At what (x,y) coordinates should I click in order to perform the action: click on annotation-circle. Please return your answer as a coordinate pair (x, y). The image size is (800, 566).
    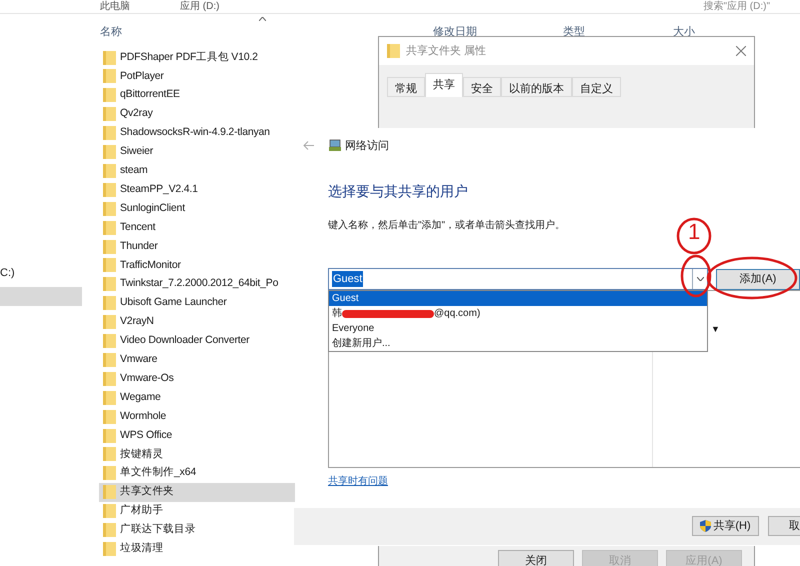
    Looking at the image, I should click on (694, 236).